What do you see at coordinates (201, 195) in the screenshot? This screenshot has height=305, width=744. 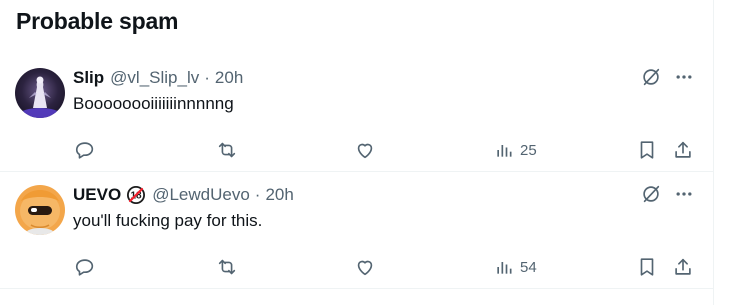 I see `user-handle: @LewdUevo` at bounding box center [201, 195].